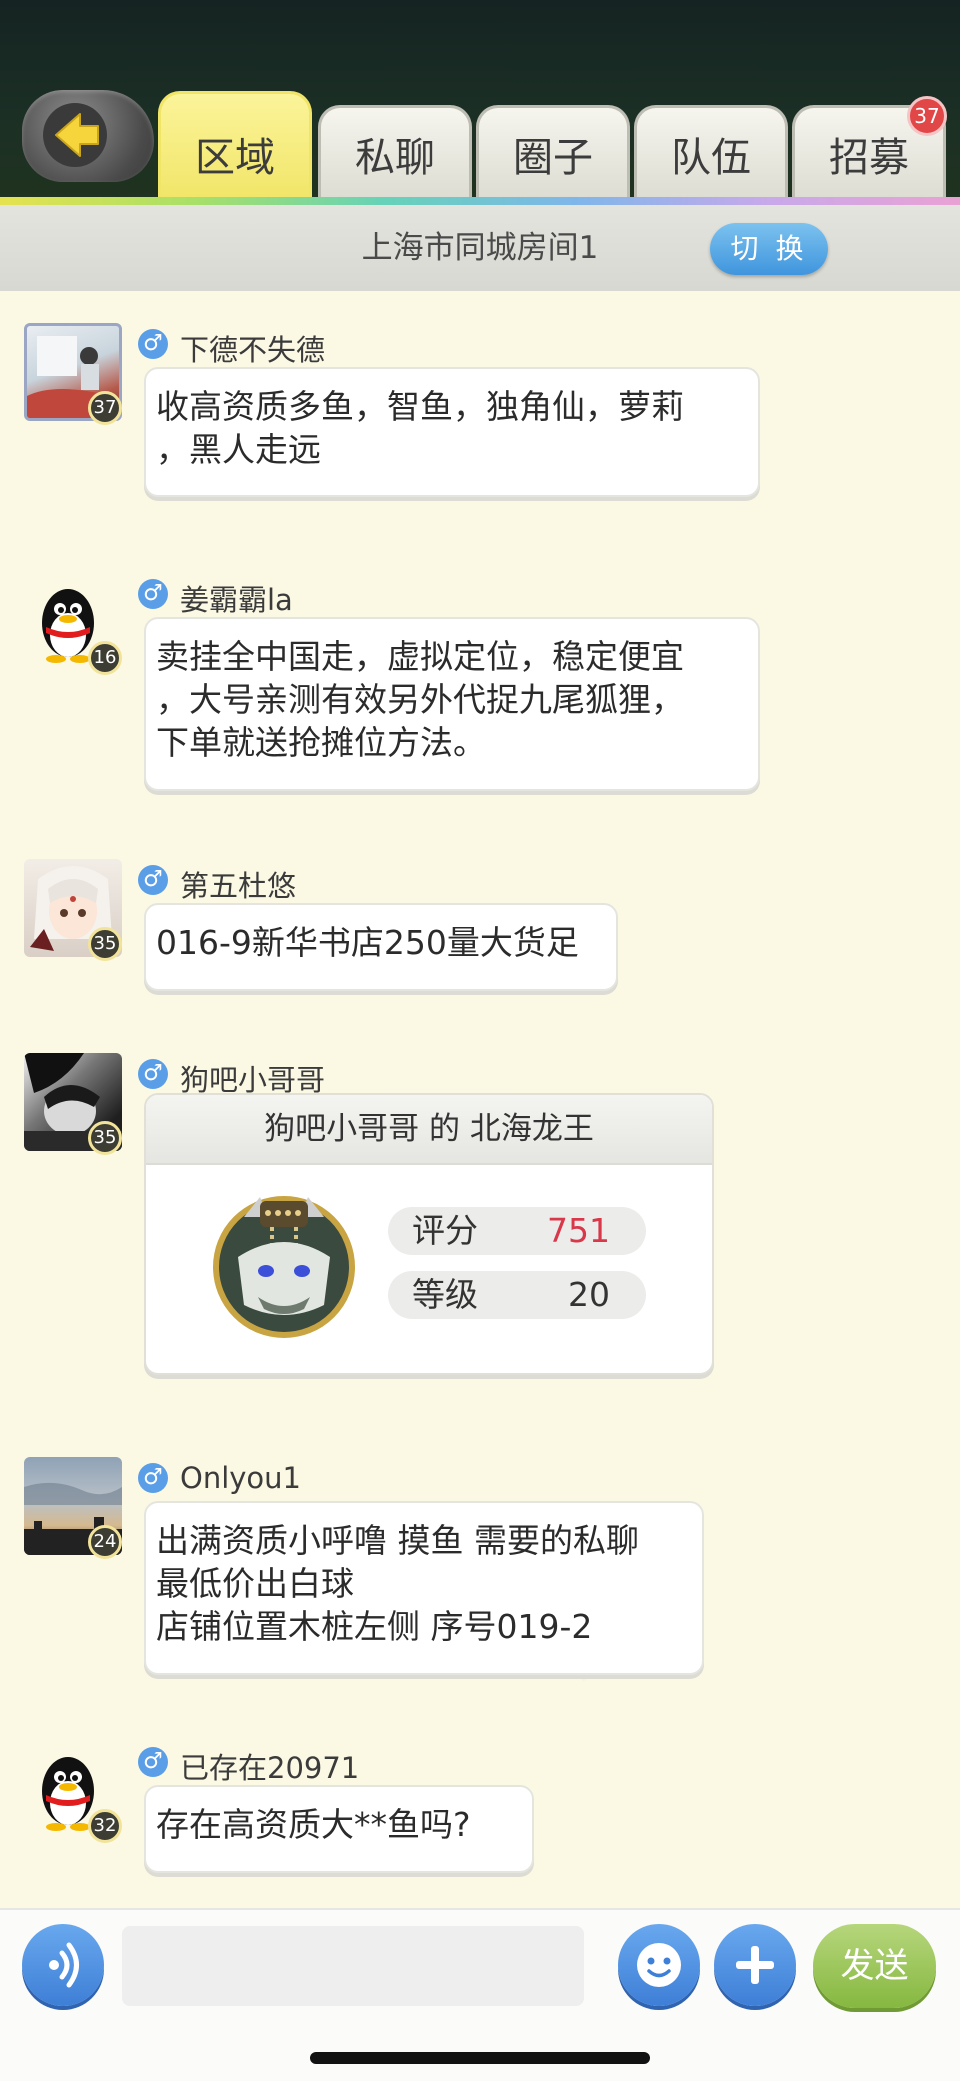 This screenshot has width=960, height=2081. I want to click on message-bubble: 016-9新华书店250量大货足, so click(381, 947).